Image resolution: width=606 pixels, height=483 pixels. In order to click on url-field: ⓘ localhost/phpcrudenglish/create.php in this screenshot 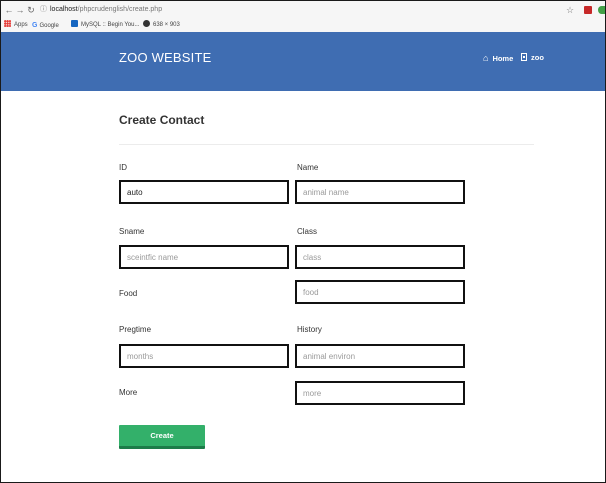, I will do `click(101, 10)`.